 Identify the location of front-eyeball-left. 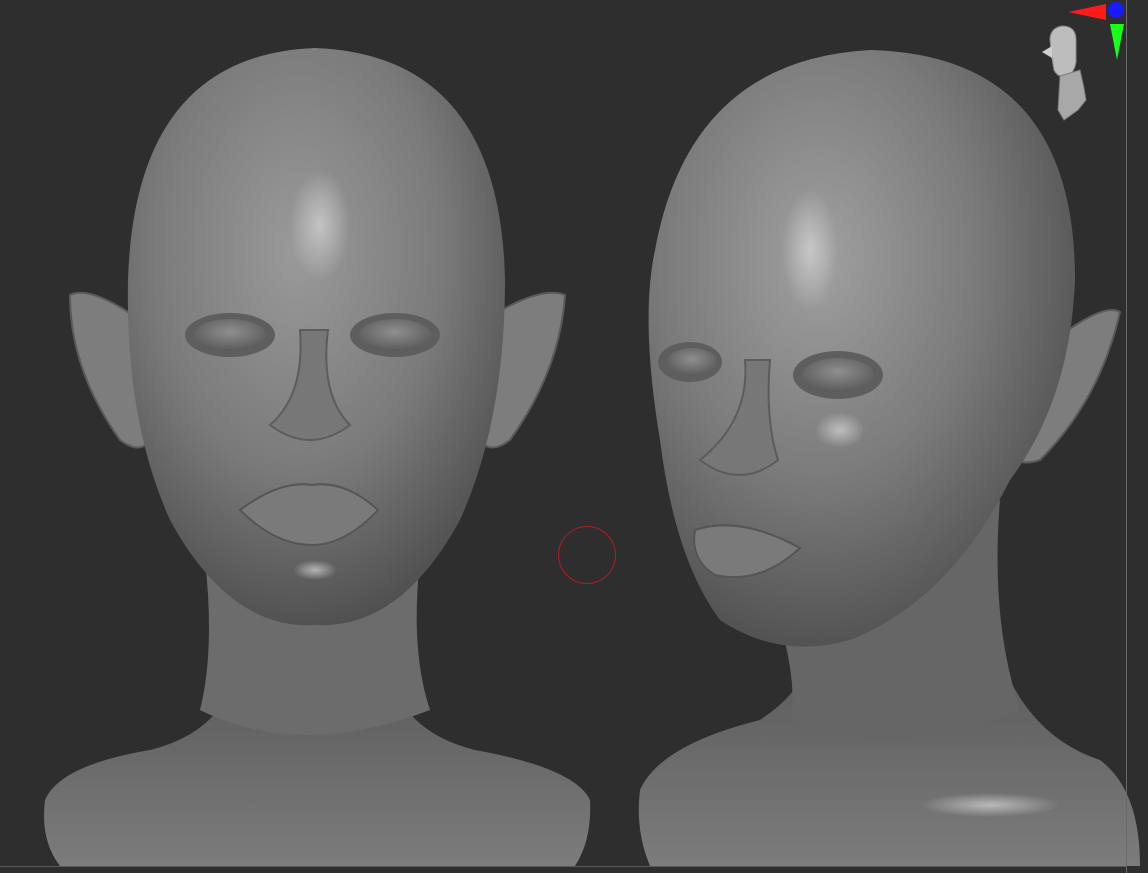
(230, 335).